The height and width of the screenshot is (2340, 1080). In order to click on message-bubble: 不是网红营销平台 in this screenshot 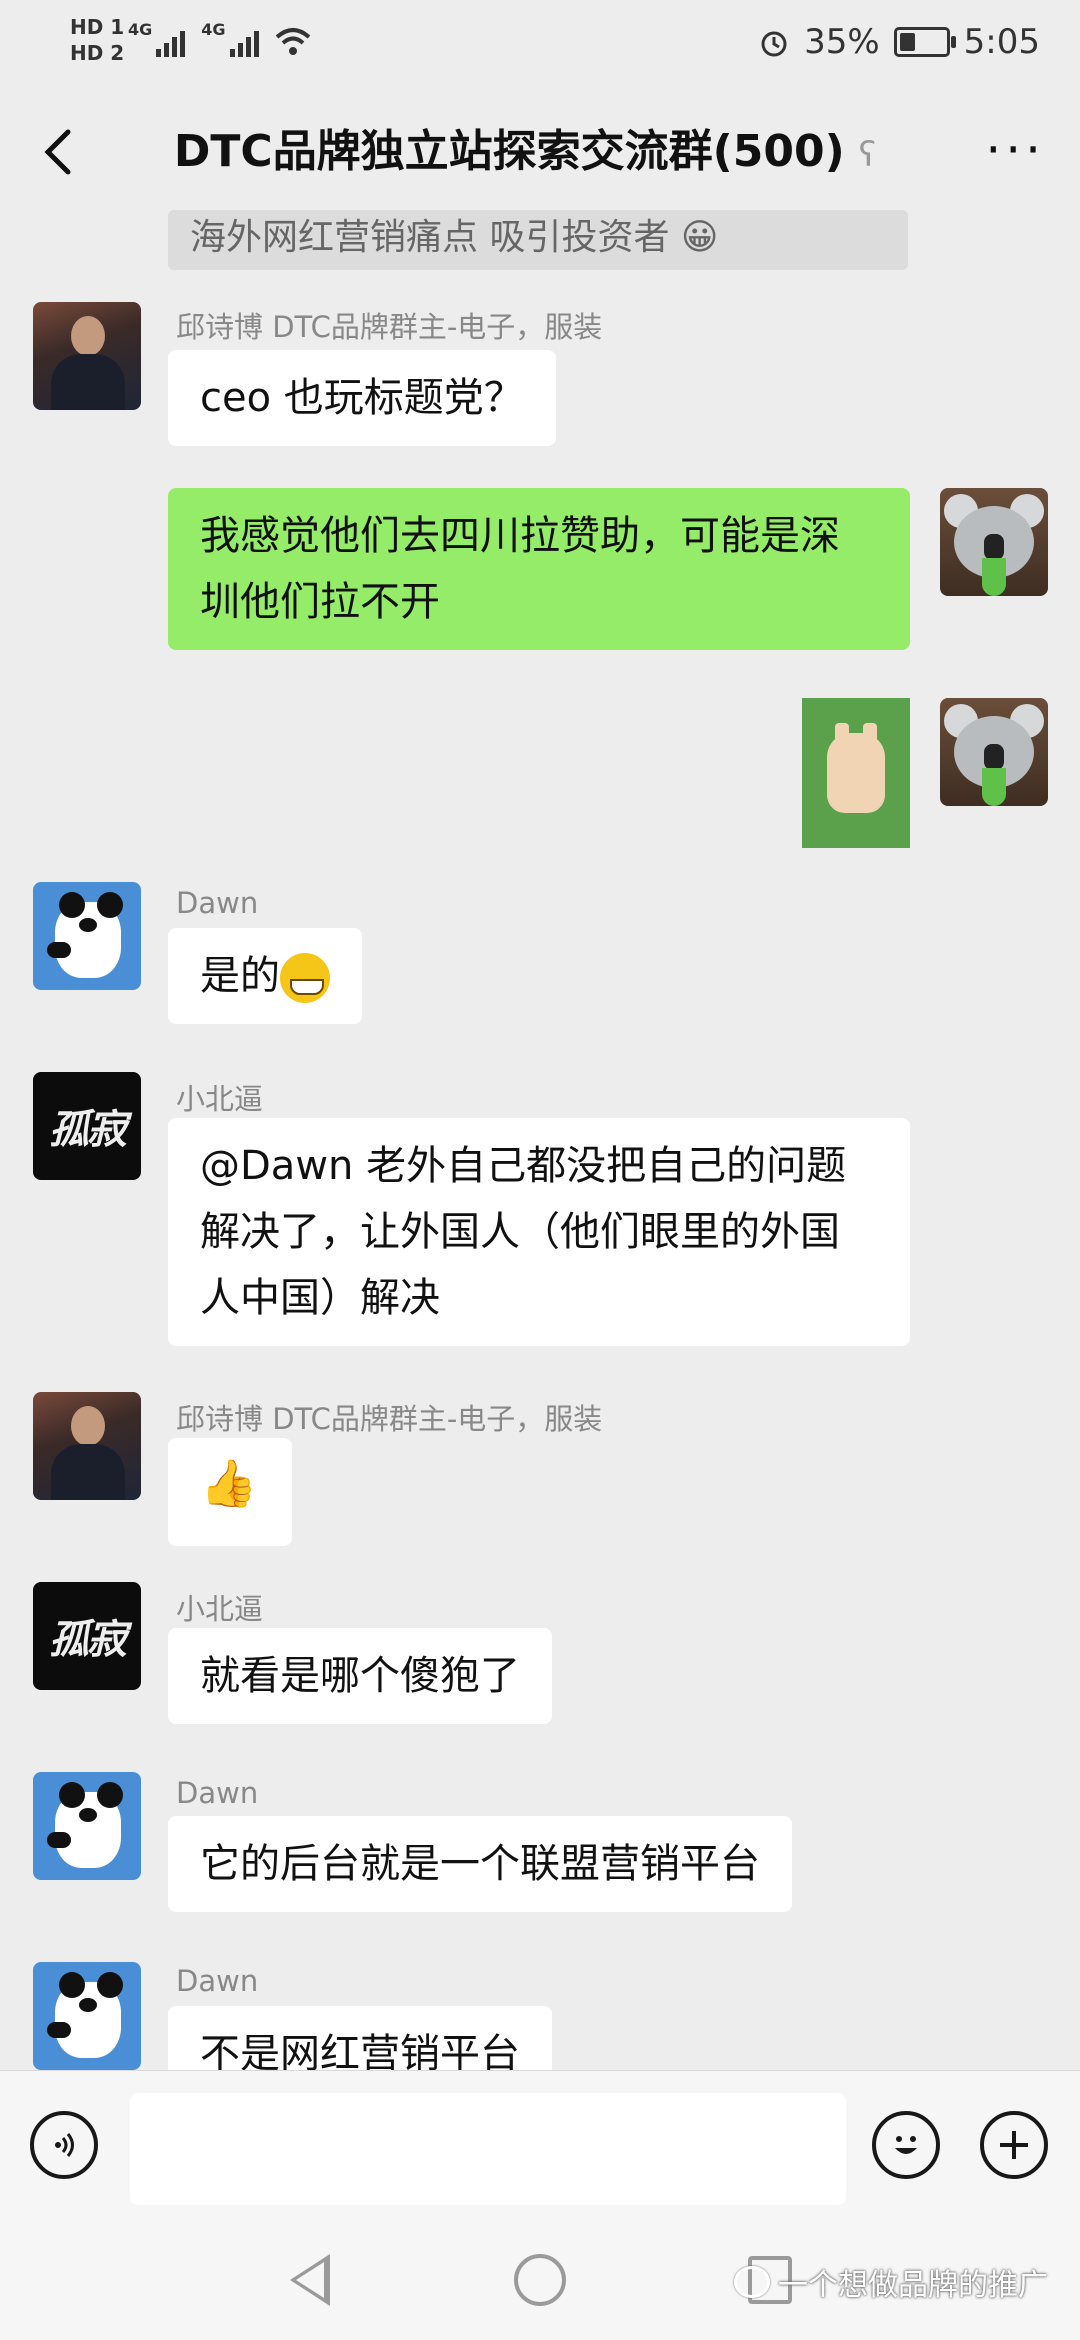, I will do `click(360, 2038)`.